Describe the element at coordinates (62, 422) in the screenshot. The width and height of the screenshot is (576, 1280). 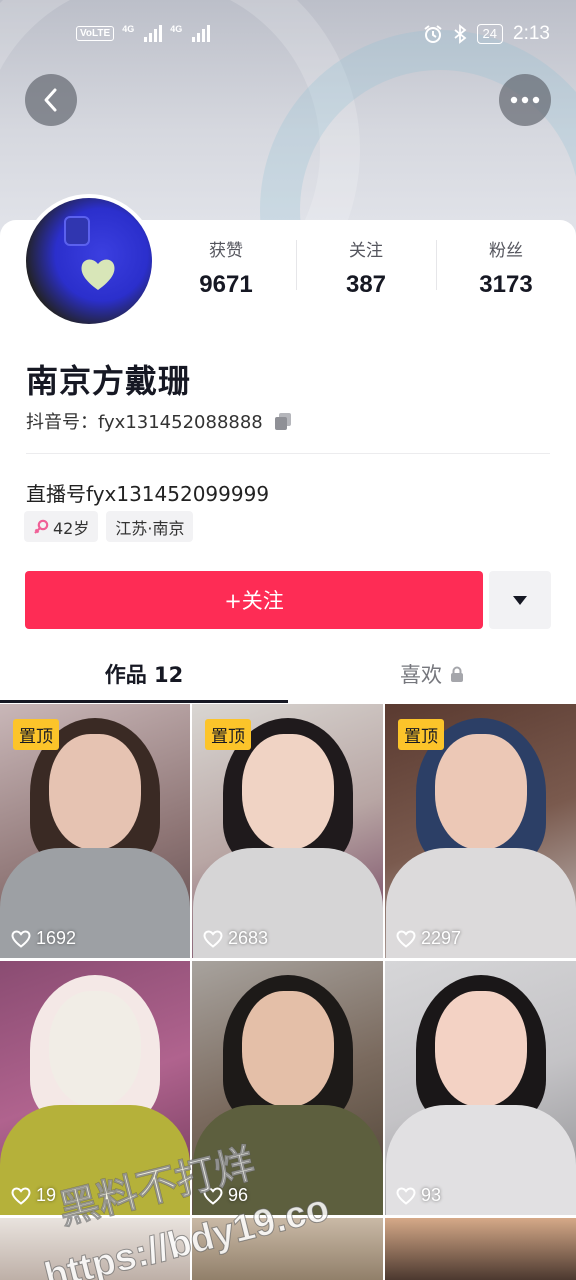
I see `account-label: 抖音号：` at that location.